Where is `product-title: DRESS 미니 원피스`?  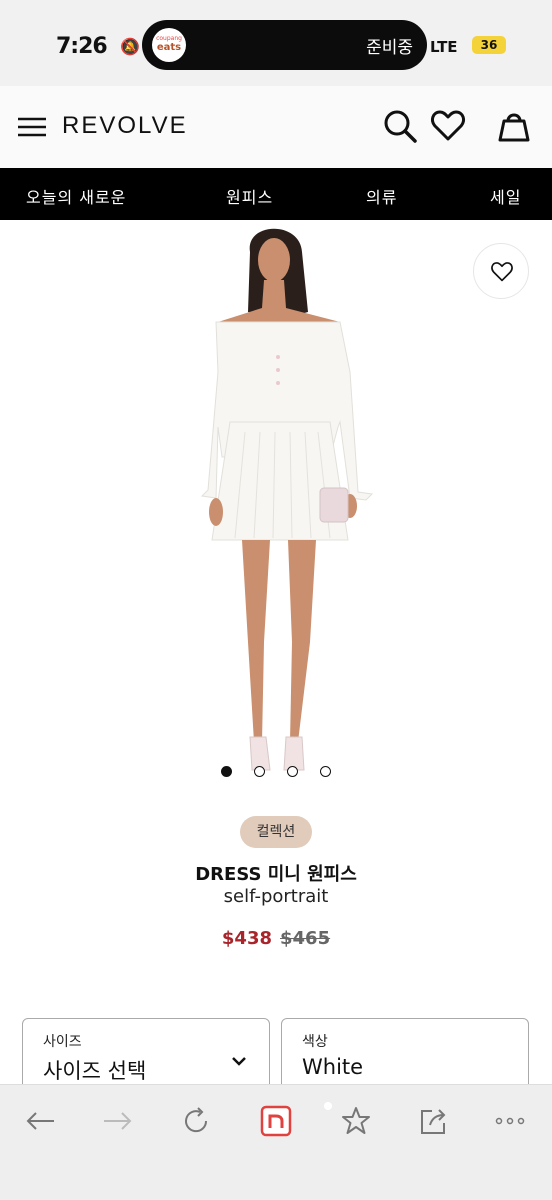 product-title: DRESS 미니 원피스 is located at coordinates (276, 874).